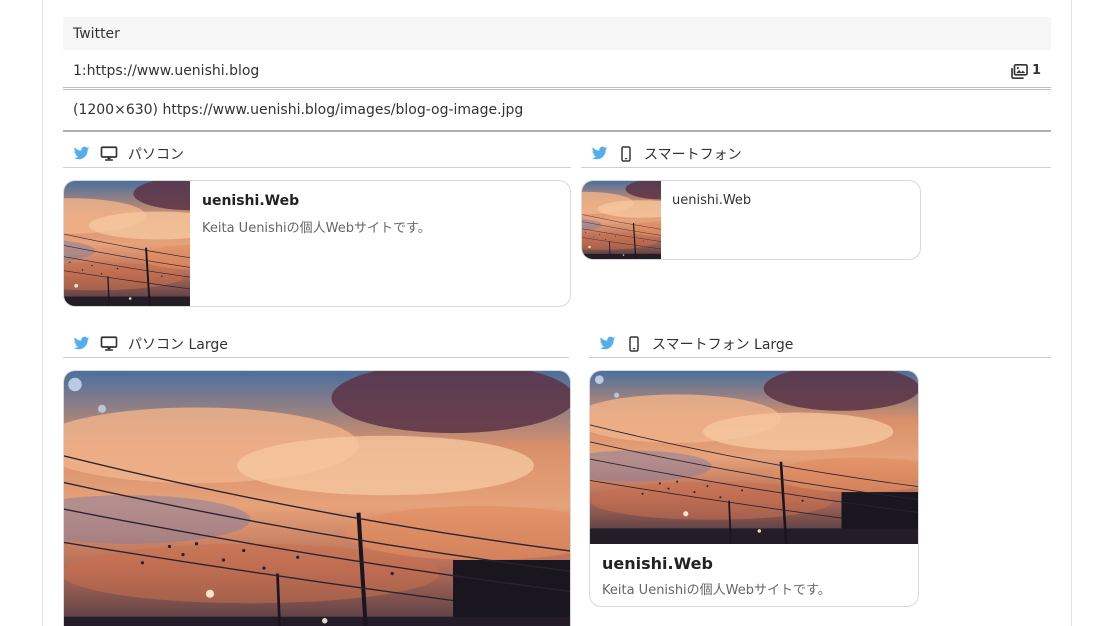 The width and height of the screenshot is (1106, 626). I want to click on url-text: 1:https://www.uenishi.blog, so click(166, 71).